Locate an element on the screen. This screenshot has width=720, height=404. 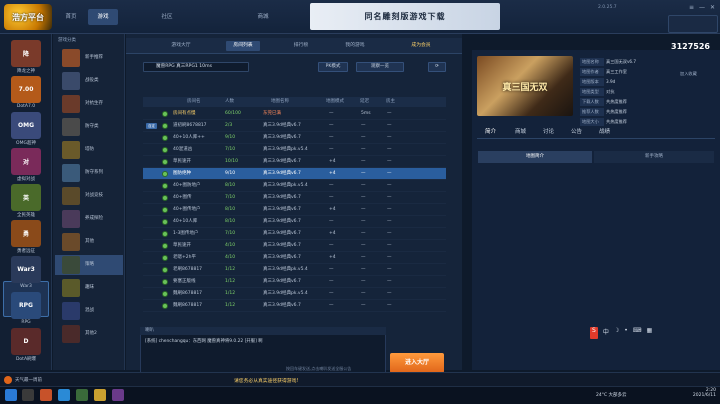
room-status-icon is located at coordinates (165, 234).